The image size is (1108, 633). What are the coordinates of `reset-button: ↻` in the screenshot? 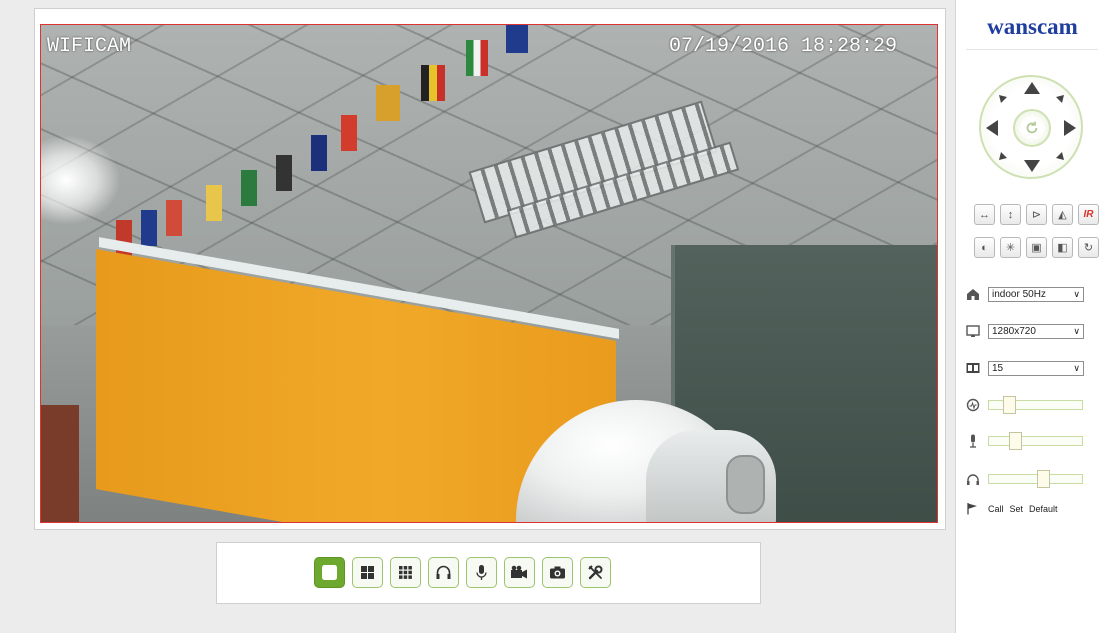 It's located at (1088, 247).